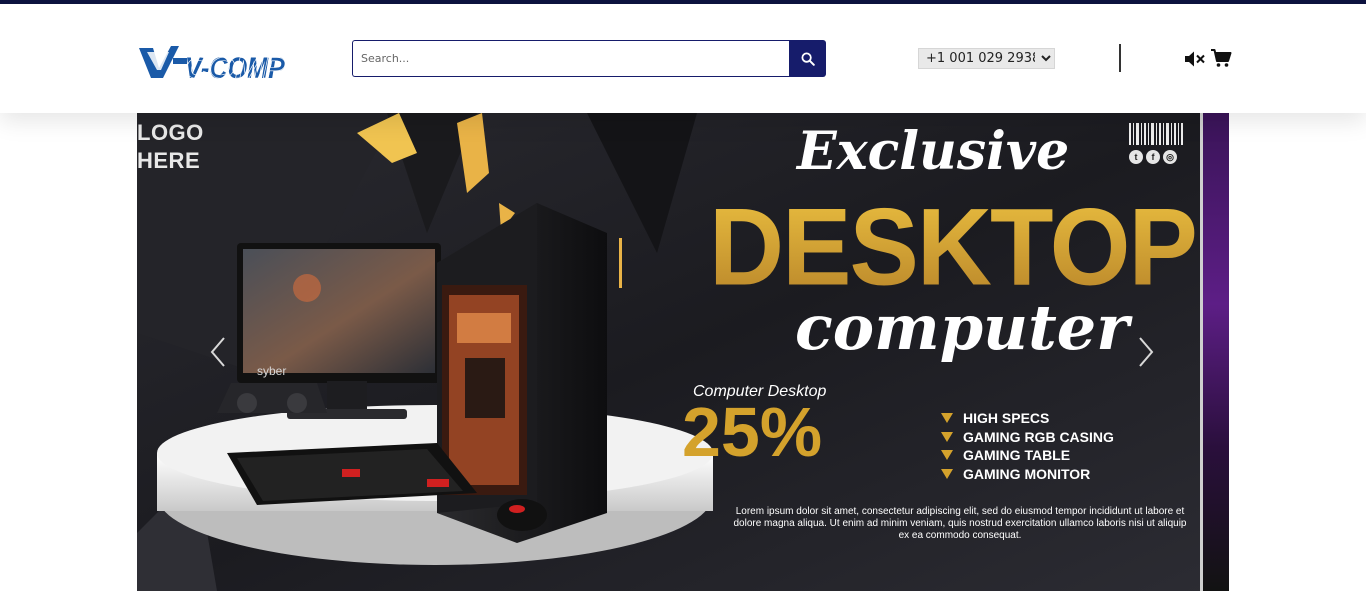  I want to click on headline-sub: computer, so click(962, 327).